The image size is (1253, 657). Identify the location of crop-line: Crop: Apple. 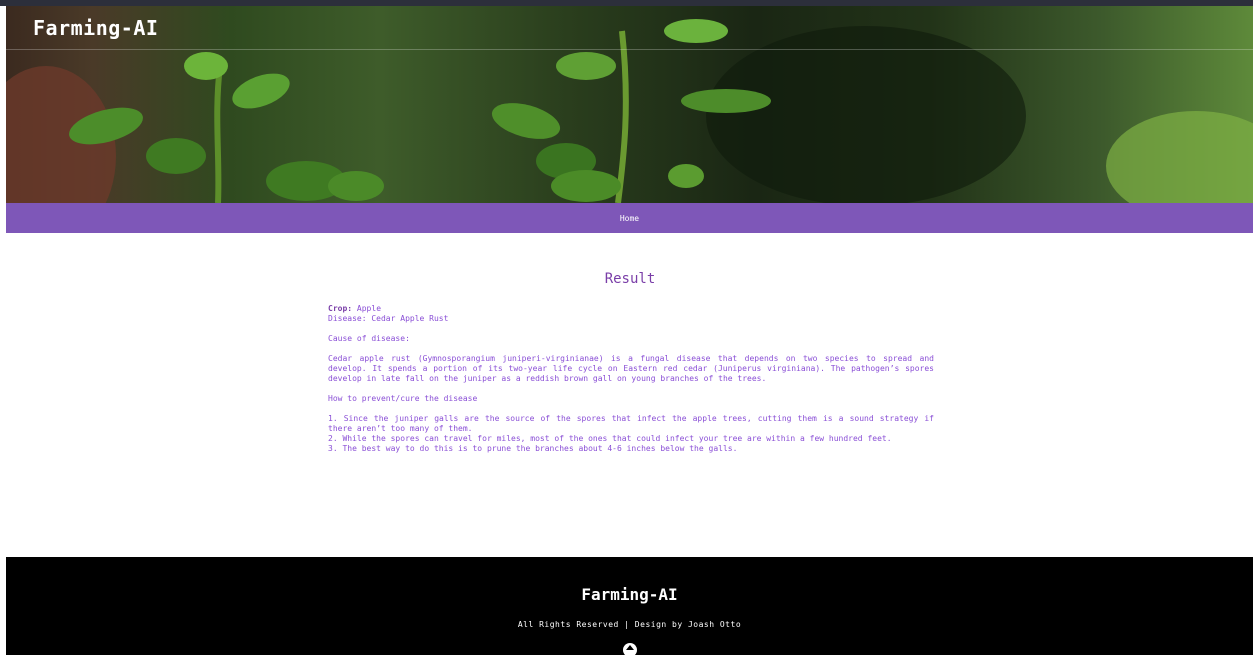
(631, 309).